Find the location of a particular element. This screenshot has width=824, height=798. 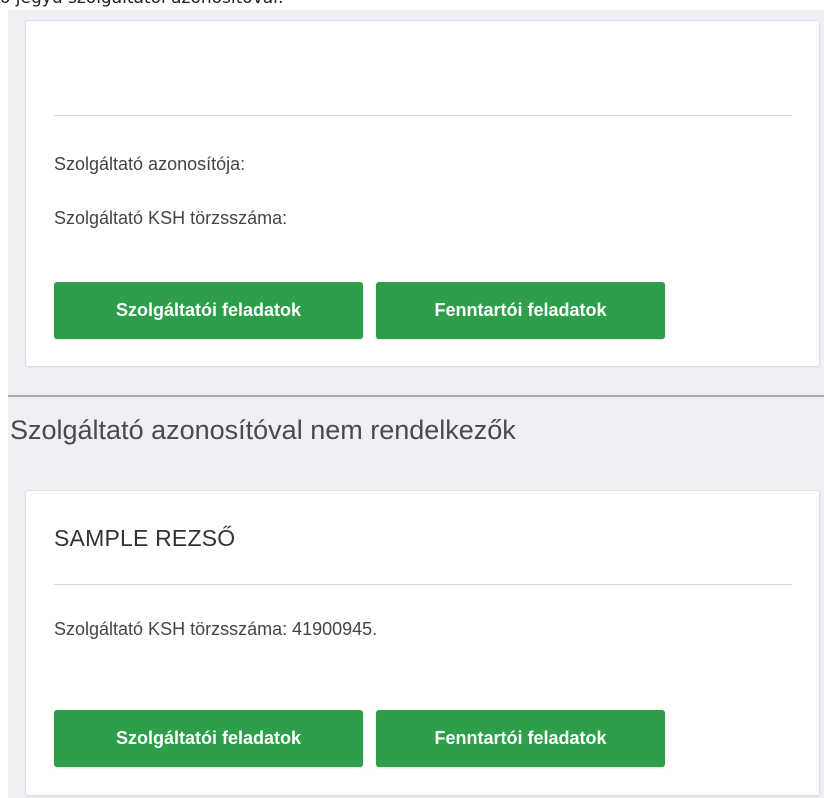

card-title: SAMPLE REZSŐ is located at coordinates (145, 538).